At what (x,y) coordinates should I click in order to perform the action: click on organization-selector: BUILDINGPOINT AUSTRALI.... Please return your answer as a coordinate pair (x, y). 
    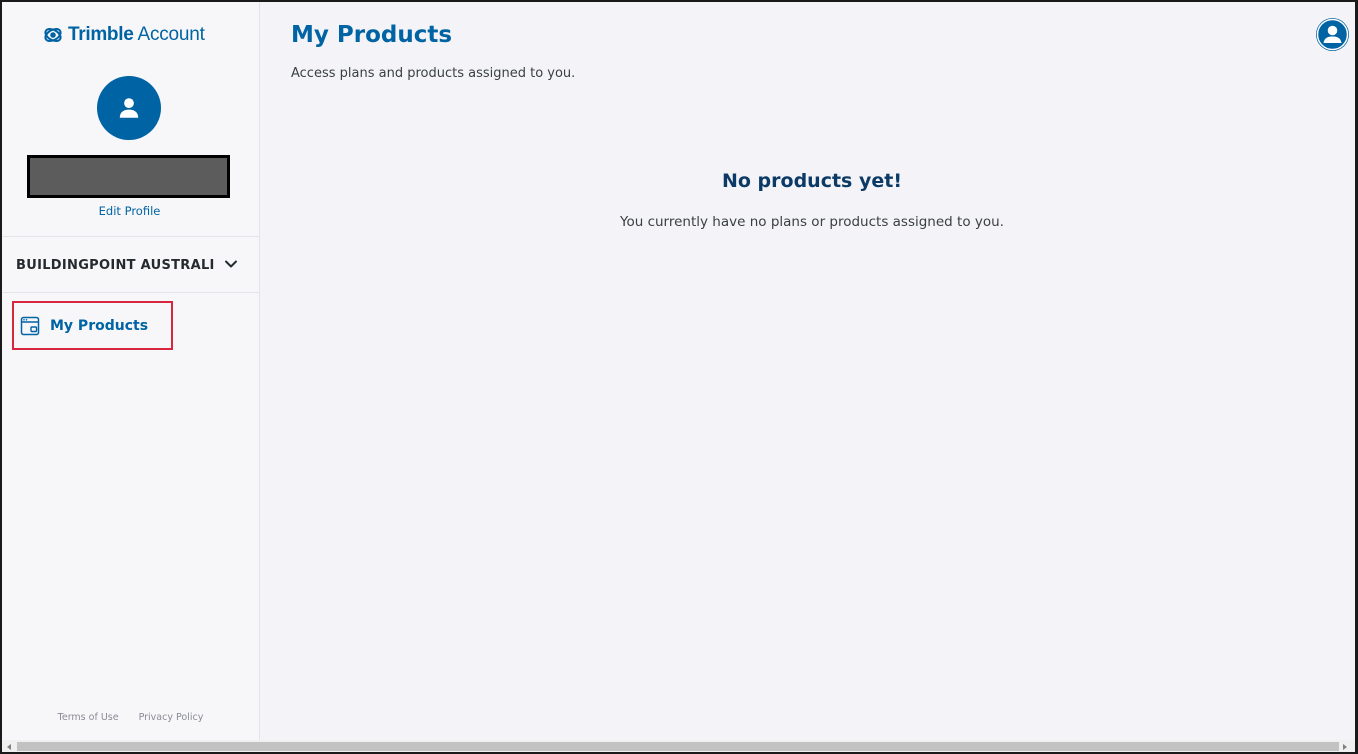
    Looking at the image, I should click on (130, 265).